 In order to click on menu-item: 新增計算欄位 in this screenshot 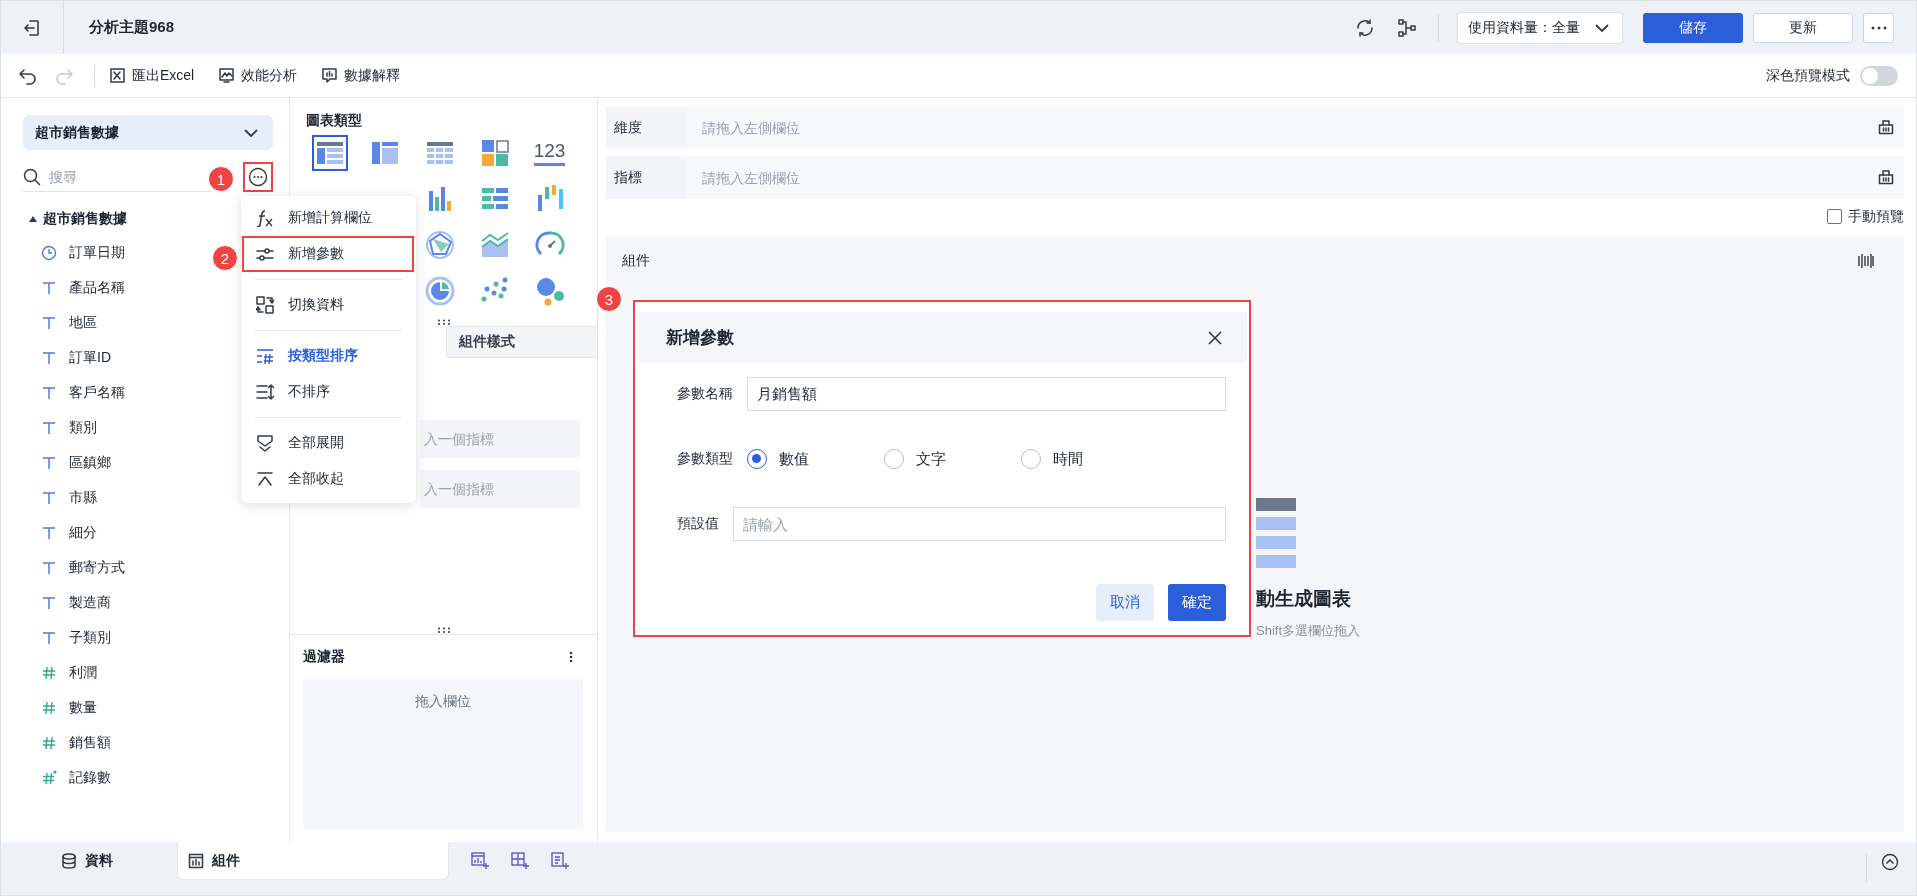, I will do `click(328, 218)`.